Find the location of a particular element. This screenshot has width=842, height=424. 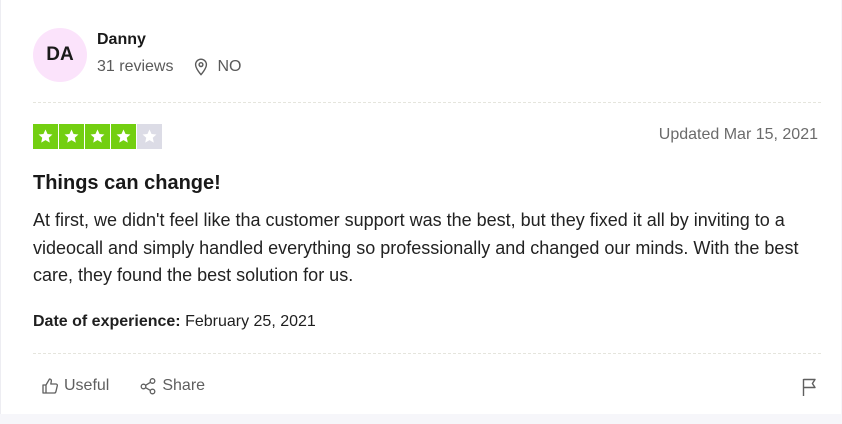

star-rating is located at coordinates (97, 136).